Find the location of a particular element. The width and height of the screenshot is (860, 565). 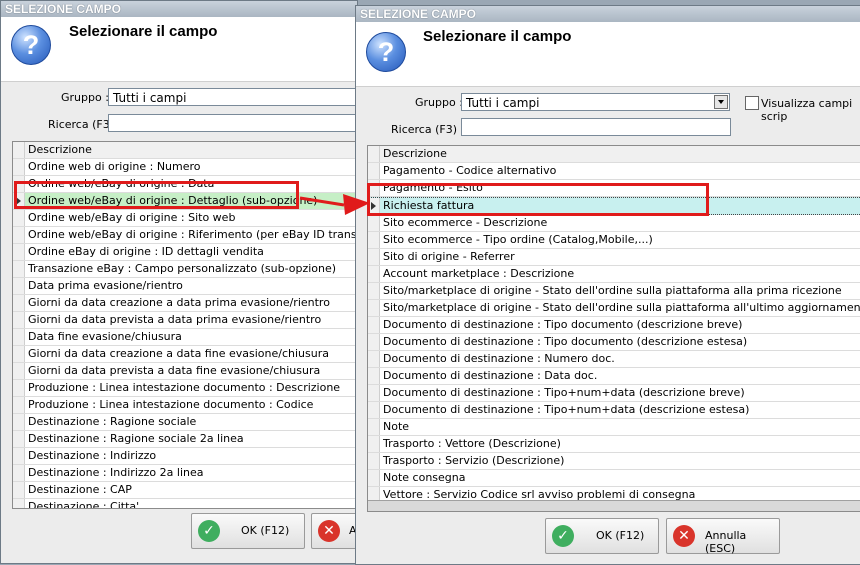

left-cancel-button: ✕ A is located at coordinates (334, 531).